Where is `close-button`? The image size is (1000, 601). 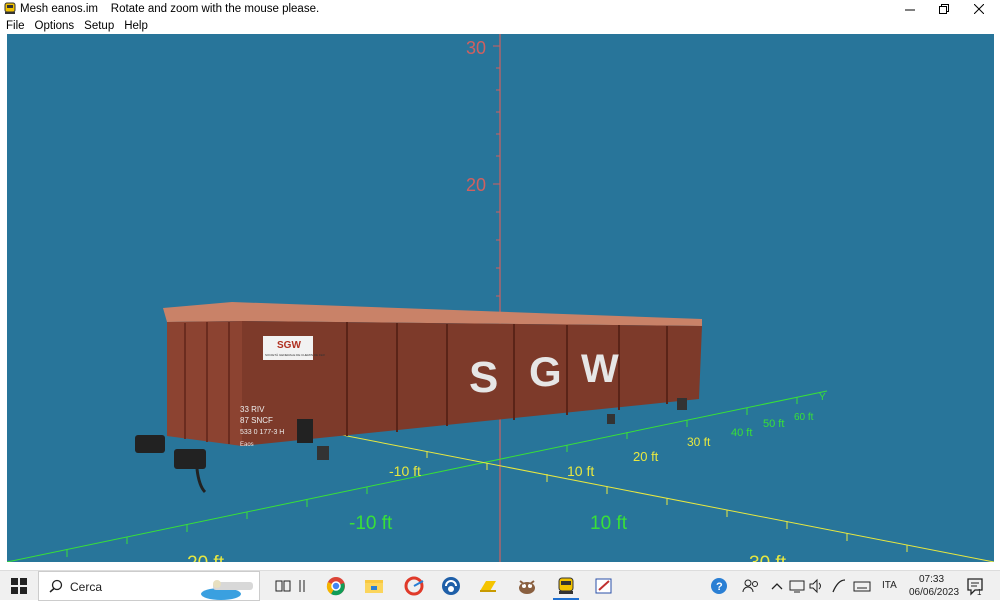
close-button is located at coordinates (978, 9).